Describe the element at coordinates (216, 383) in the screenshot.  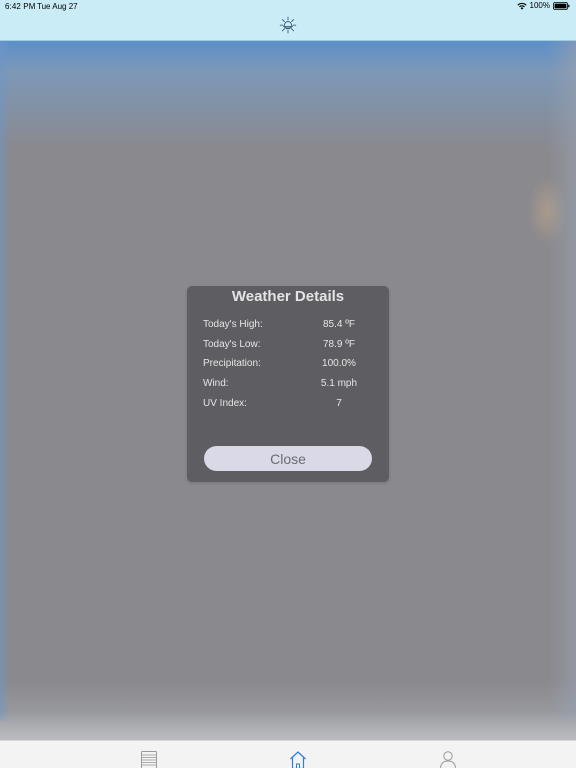
I see `detail-label: Wind:` at that location.